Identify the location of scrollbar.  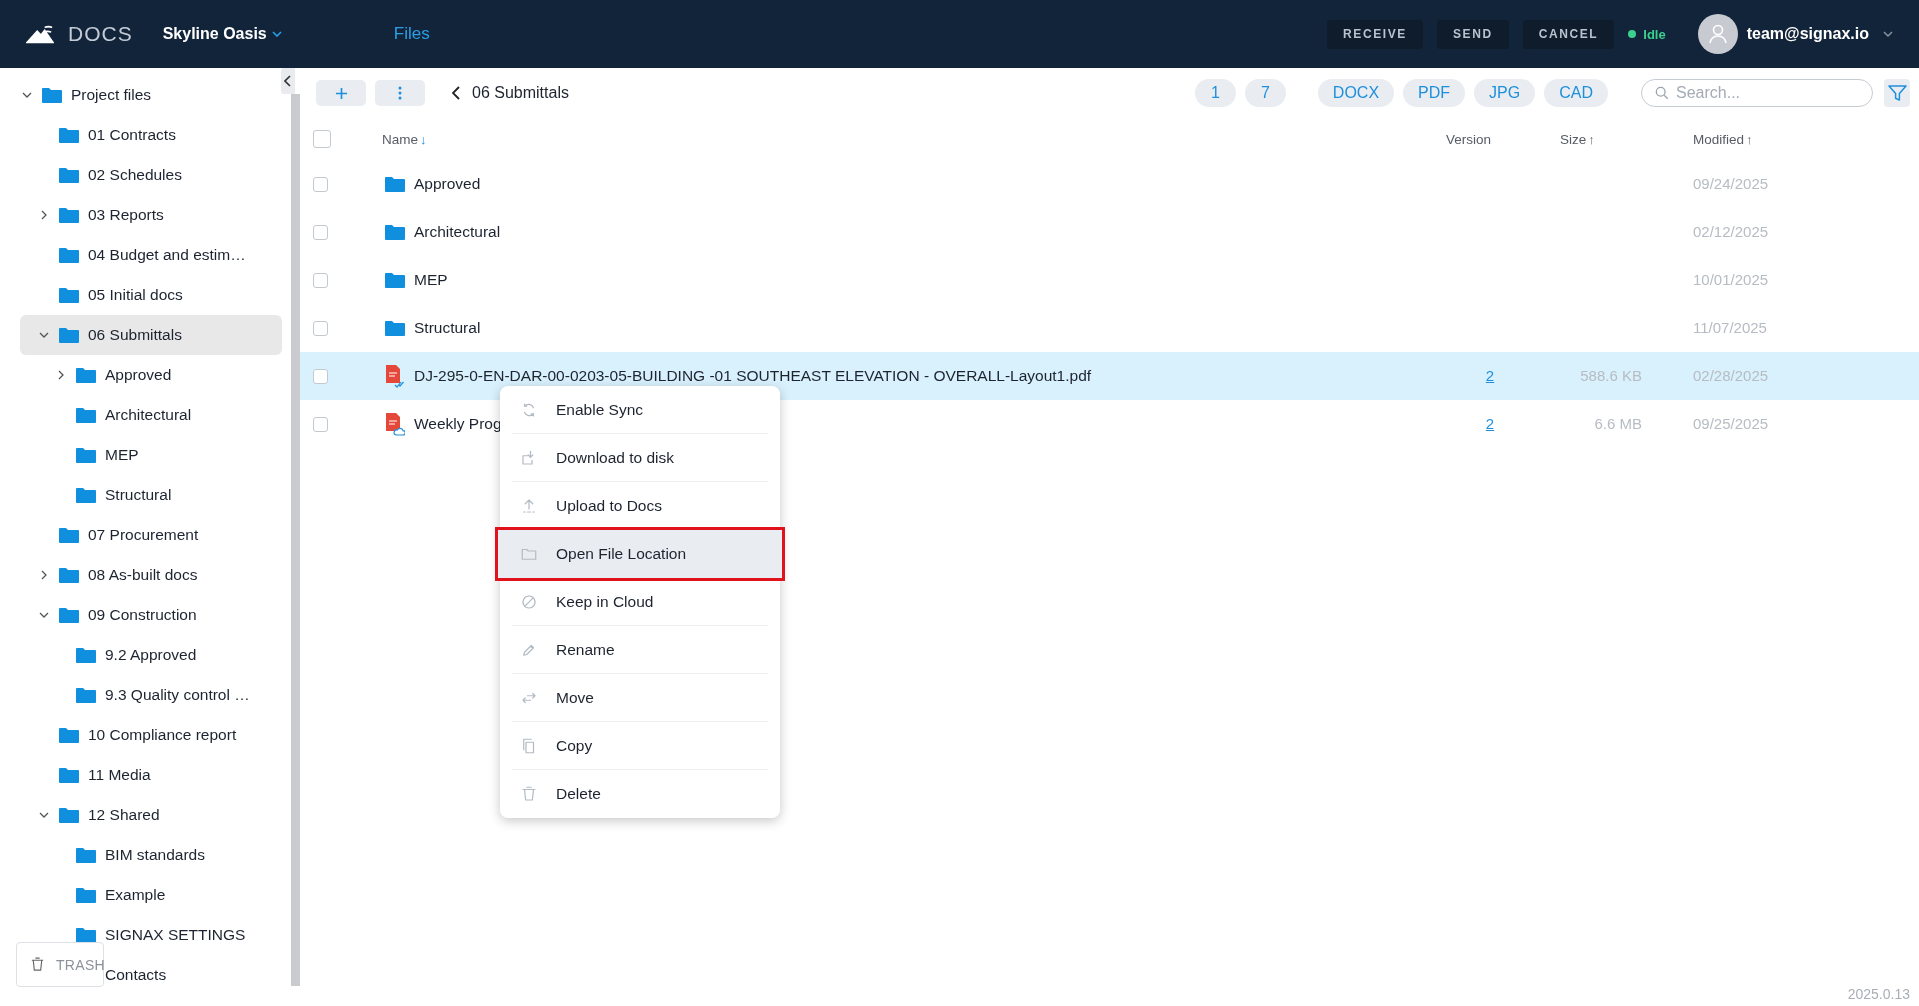
(295, 540).